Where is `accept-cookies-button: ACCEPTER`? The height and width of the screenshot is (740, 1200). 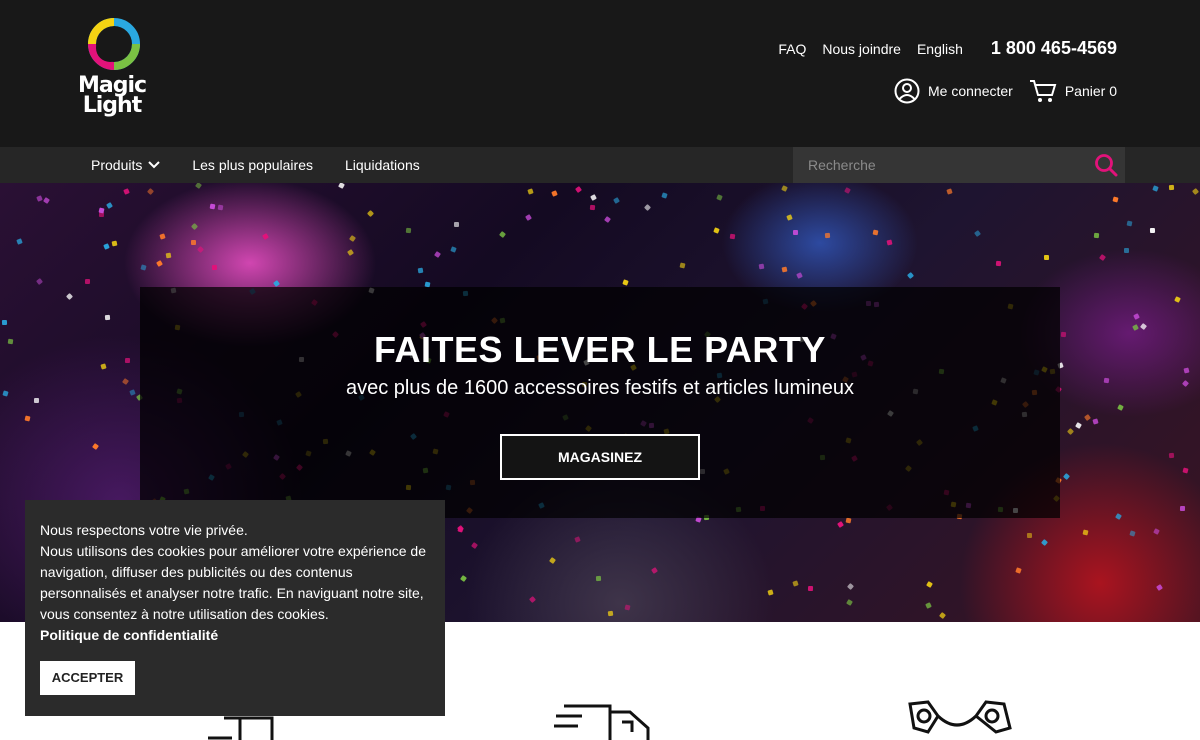
accept-cookies-button: ACCEPTER is located at coordinates (87, 678).